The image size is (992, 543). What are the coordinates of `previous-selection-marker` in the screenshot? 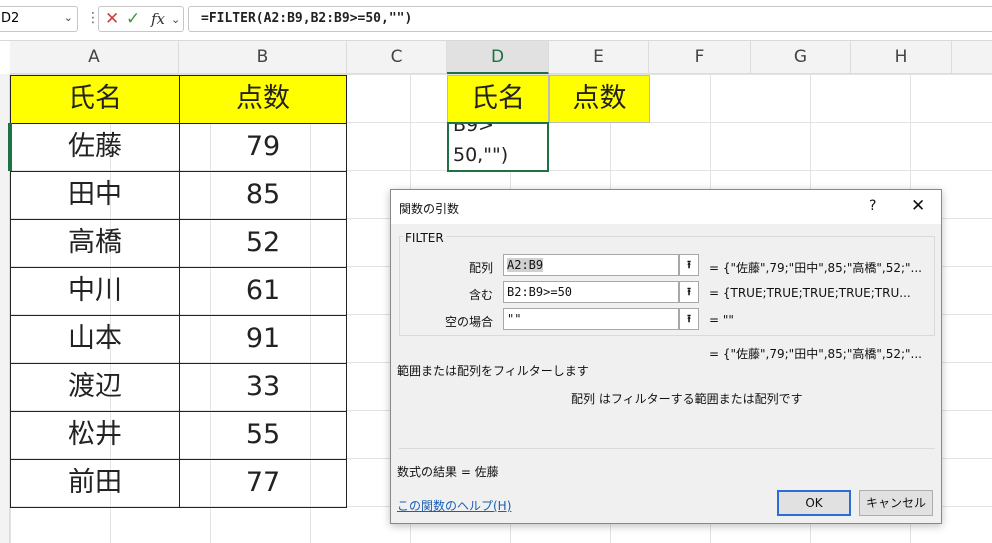 It's located at (10, 147).